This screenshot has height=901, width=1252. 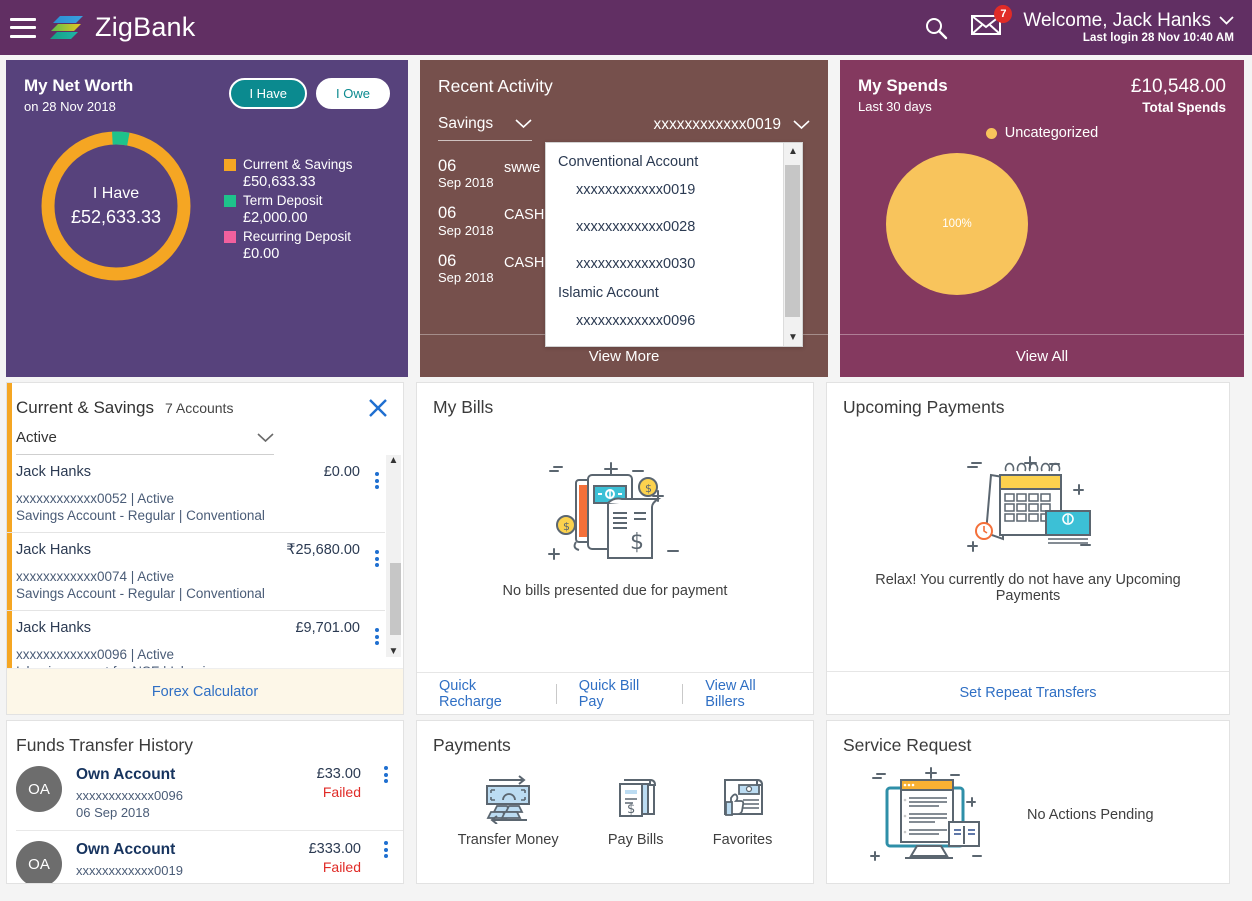 I want to click on view-all-billers-link: View All Billers, so click(x=748, y=694).